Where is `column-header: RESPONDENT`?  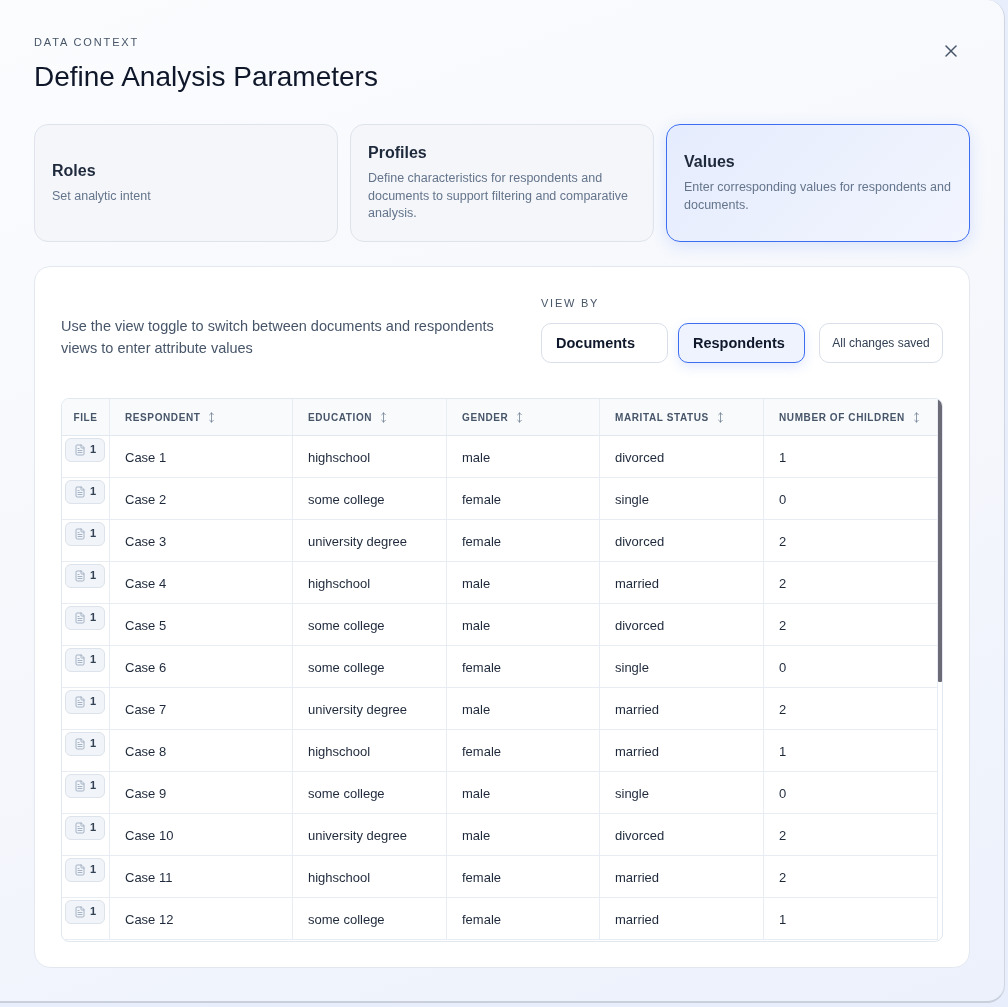 column-header: RESPONDENT is located at coordinates (201, 417).